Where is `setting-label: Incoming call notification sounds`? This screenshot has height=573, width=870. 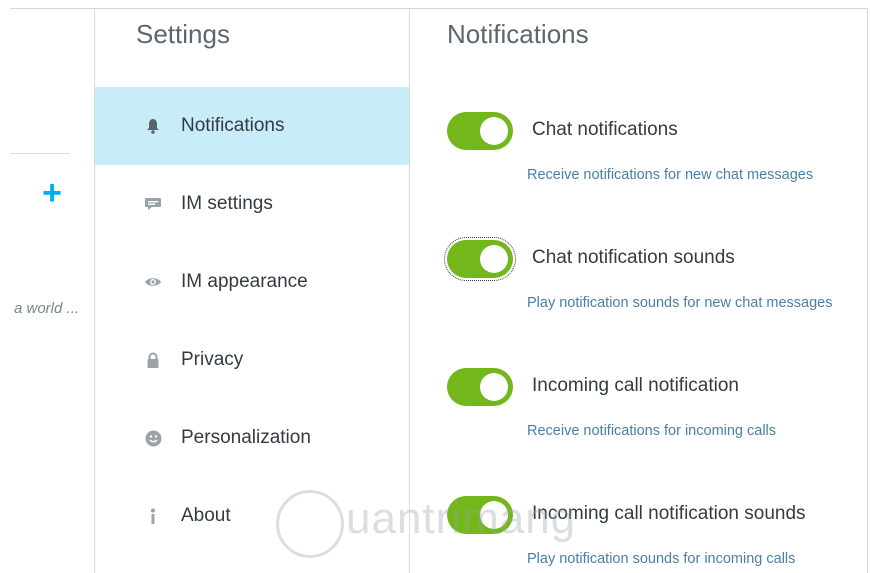
setting-label: Incoming call notification sounds is located at coordinates (669, 513).